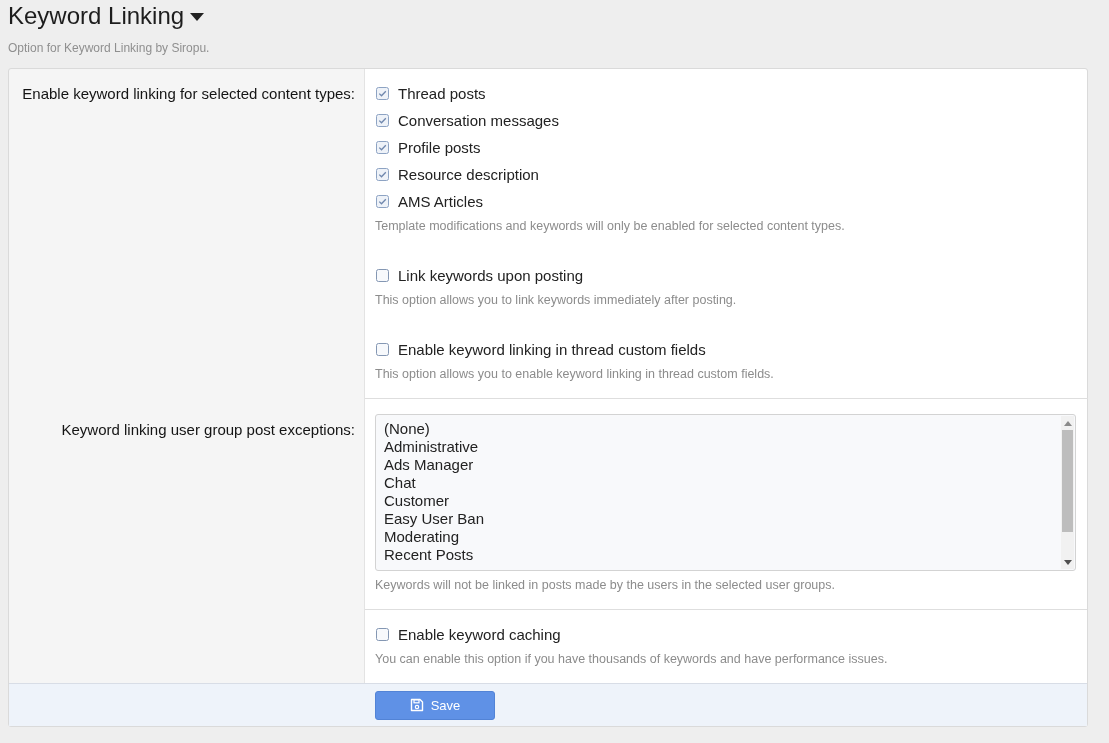  I want to click on checkbox-label: Resource description, so click(468, 174).